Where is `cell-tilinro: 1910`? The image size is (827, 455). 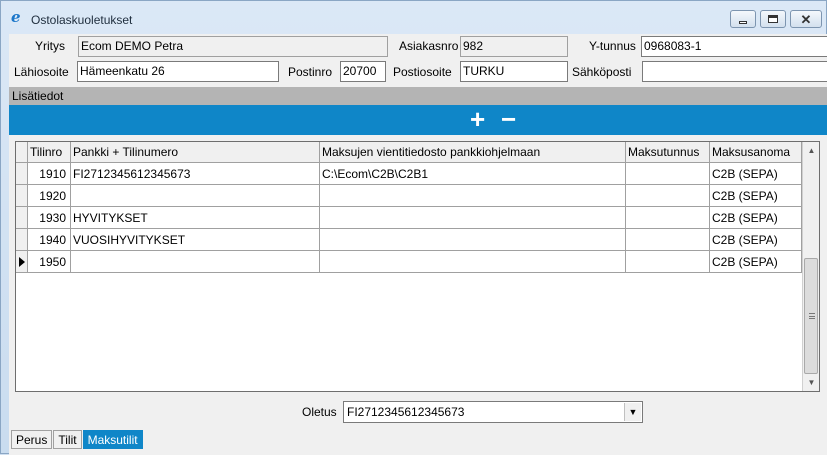 cell-tilinro: 1910 is located at coordinates (49, 174).